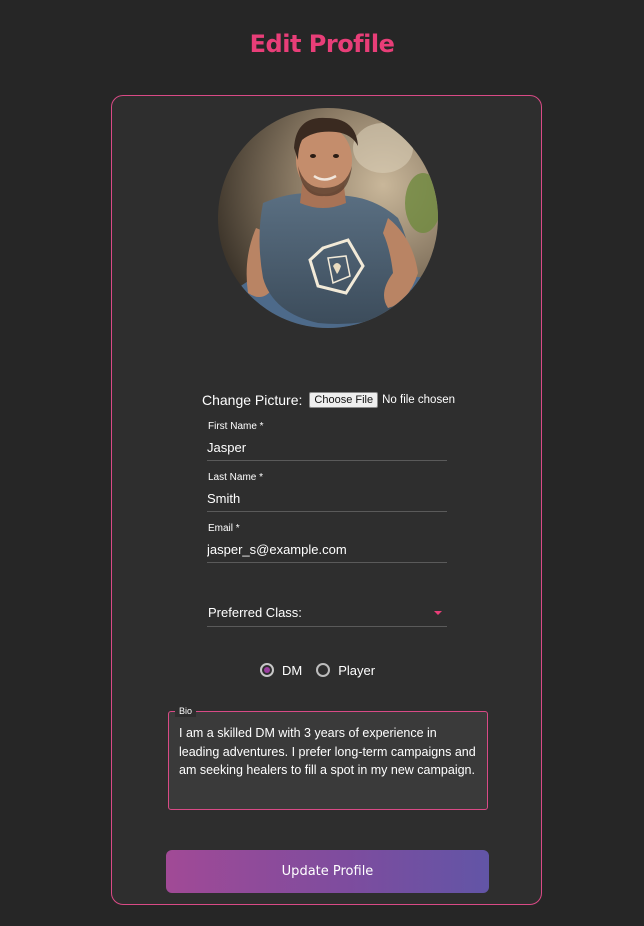 This screenshot has width=644, height=926. I want to click on radio-option-player: Player, so click(345, 670).